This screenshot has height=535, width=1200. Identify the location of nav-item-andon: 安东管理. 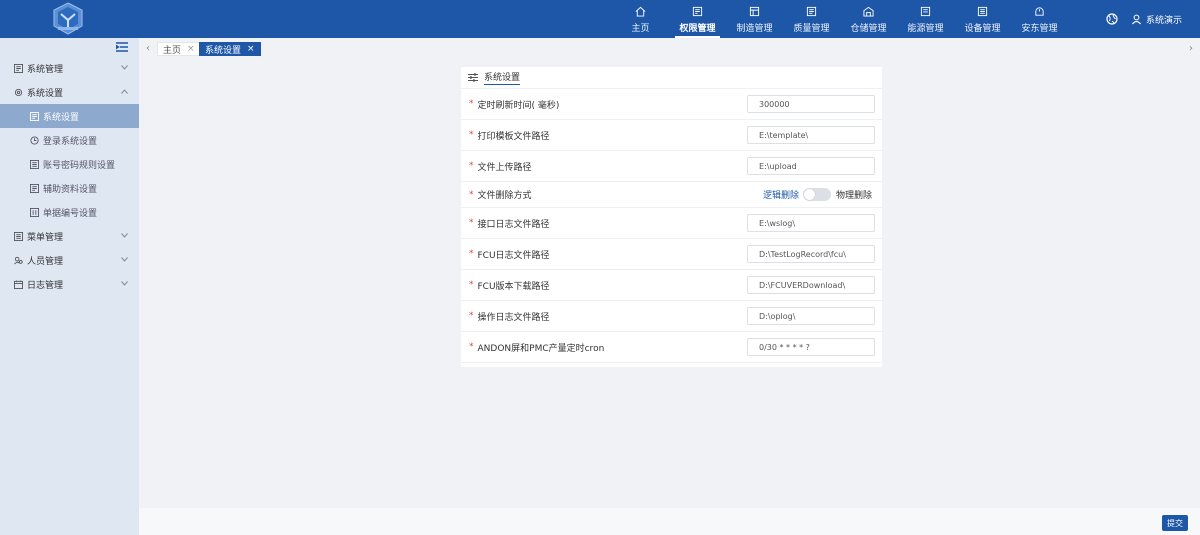
(1039, 19).